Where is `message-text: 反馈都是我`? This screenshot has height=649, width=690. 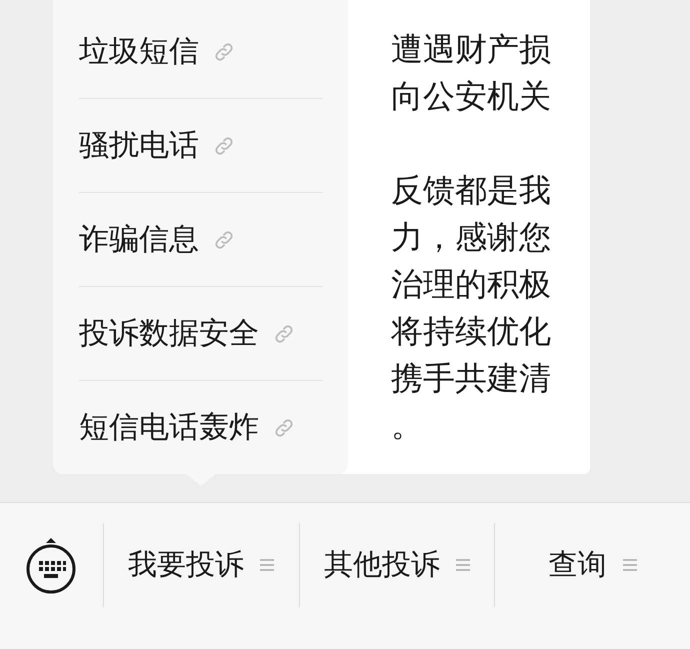 message-text: 反馈都是我 is located at coordinates (471, 190).